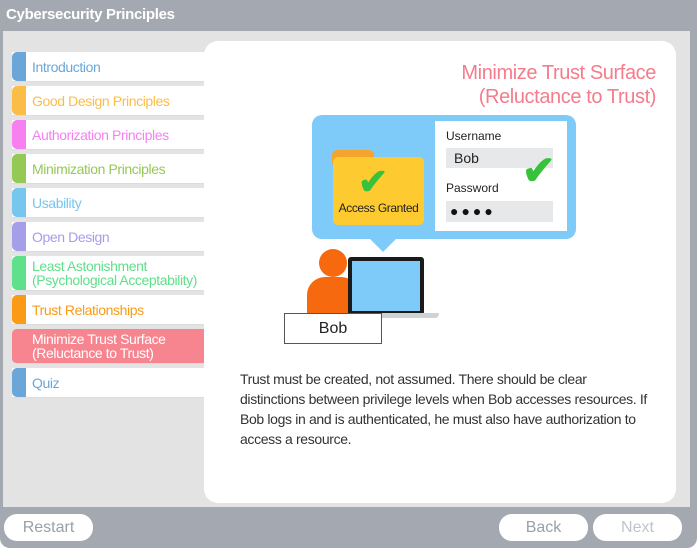 The image size is (697, 548). Describe the element at coordinates (48, 527) in the screenshot. I see `restart-button: Restart` at that location.